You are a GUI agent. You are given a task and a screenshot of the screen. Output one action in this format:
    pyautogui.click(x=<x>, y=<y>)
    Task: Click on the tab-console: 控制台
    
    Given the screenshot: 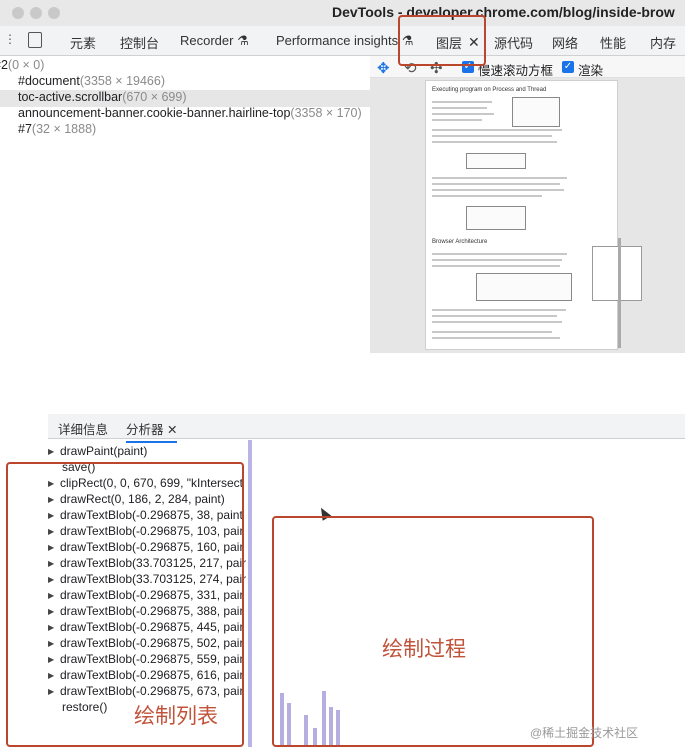 What is the action you would take?
    pyautogui.click(x=139, y=42)
    